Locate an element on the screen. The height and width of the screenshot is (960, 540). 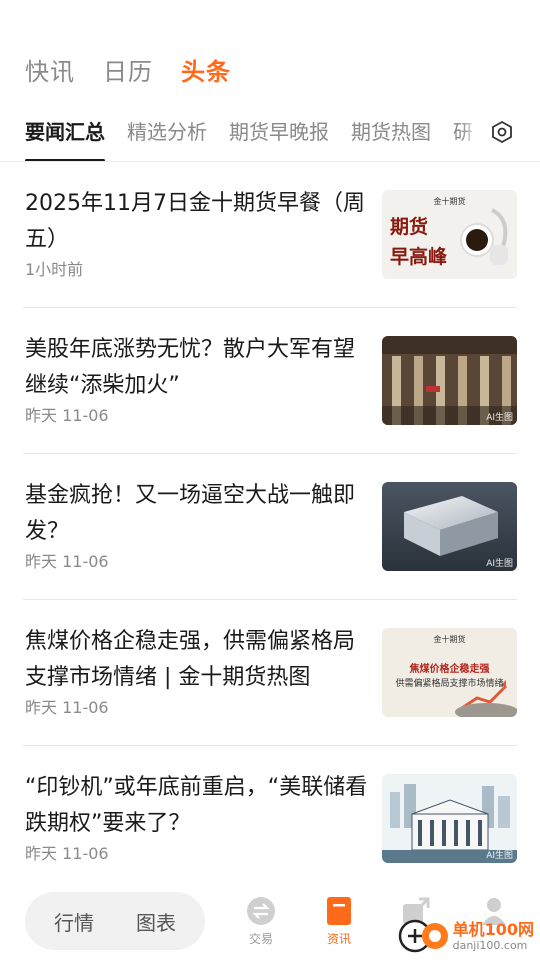
news-item: 美股年底涨势无忧？散户大军有望继续“添柴加火” 昨天 11-06 AI生图 is located at coordinates (270, 381).